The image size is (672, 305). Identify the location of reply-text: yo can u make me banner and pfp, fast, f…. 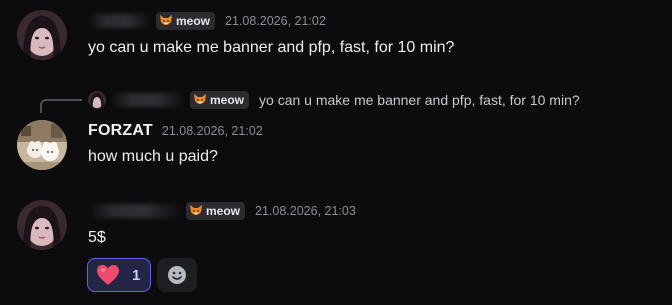
(419, 100).